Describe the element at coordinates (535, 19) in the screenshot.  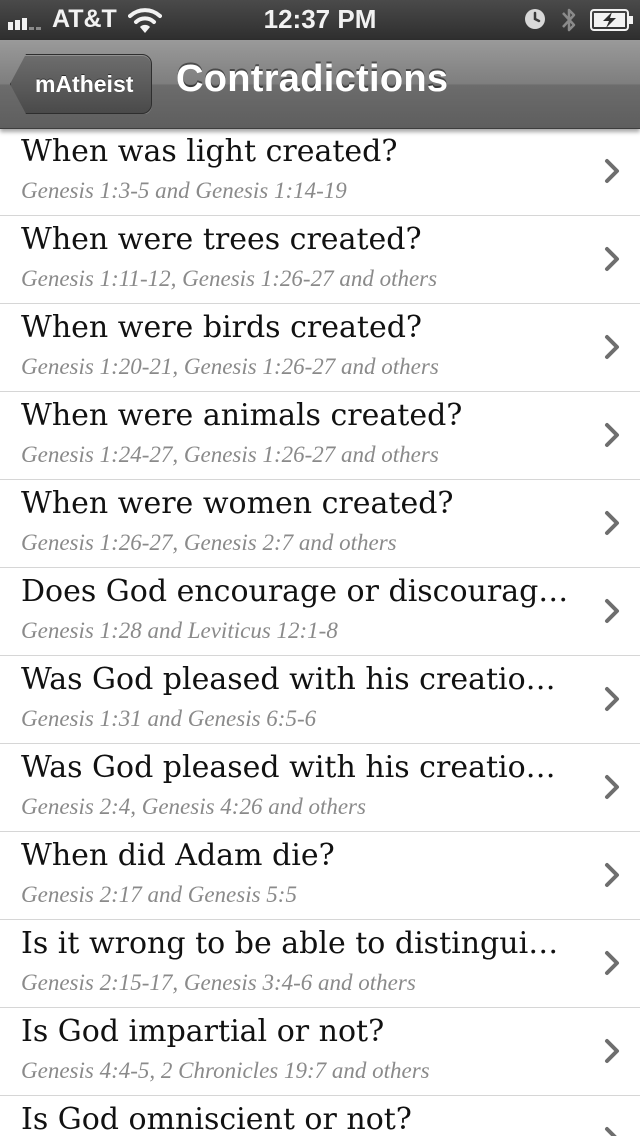
I see `alarm-icon` at that location.